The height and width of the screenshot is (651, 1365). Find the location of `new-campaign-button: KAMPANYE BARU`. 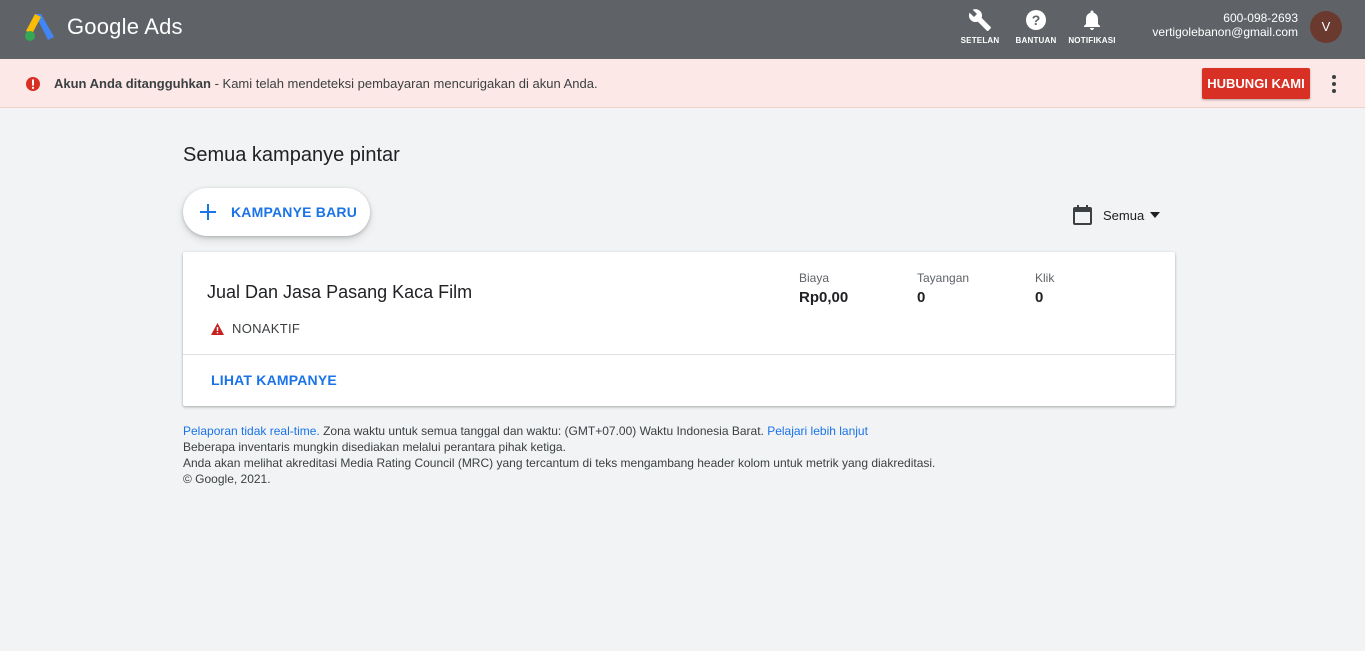

new-campaign-button: KAMPANYE BARU is located at coordinates (276, 212).